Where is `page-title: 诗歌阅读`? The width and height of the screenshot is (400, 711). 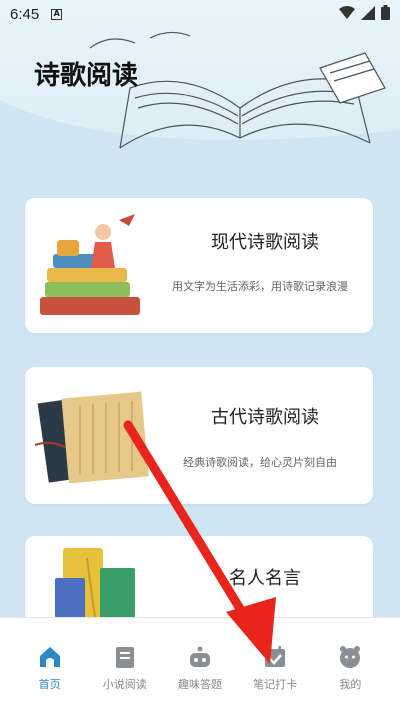
page-title: 诗歌阅读 is located at coordinates (86, 76).